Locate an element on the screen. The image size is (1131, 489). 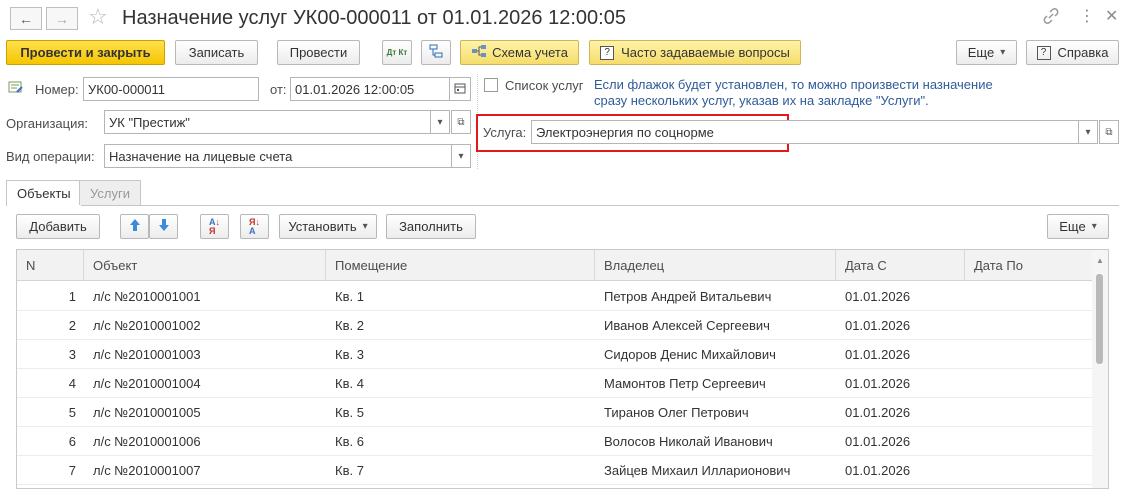
tab-objects-label: Объекты is located at coordinates (44, 193).